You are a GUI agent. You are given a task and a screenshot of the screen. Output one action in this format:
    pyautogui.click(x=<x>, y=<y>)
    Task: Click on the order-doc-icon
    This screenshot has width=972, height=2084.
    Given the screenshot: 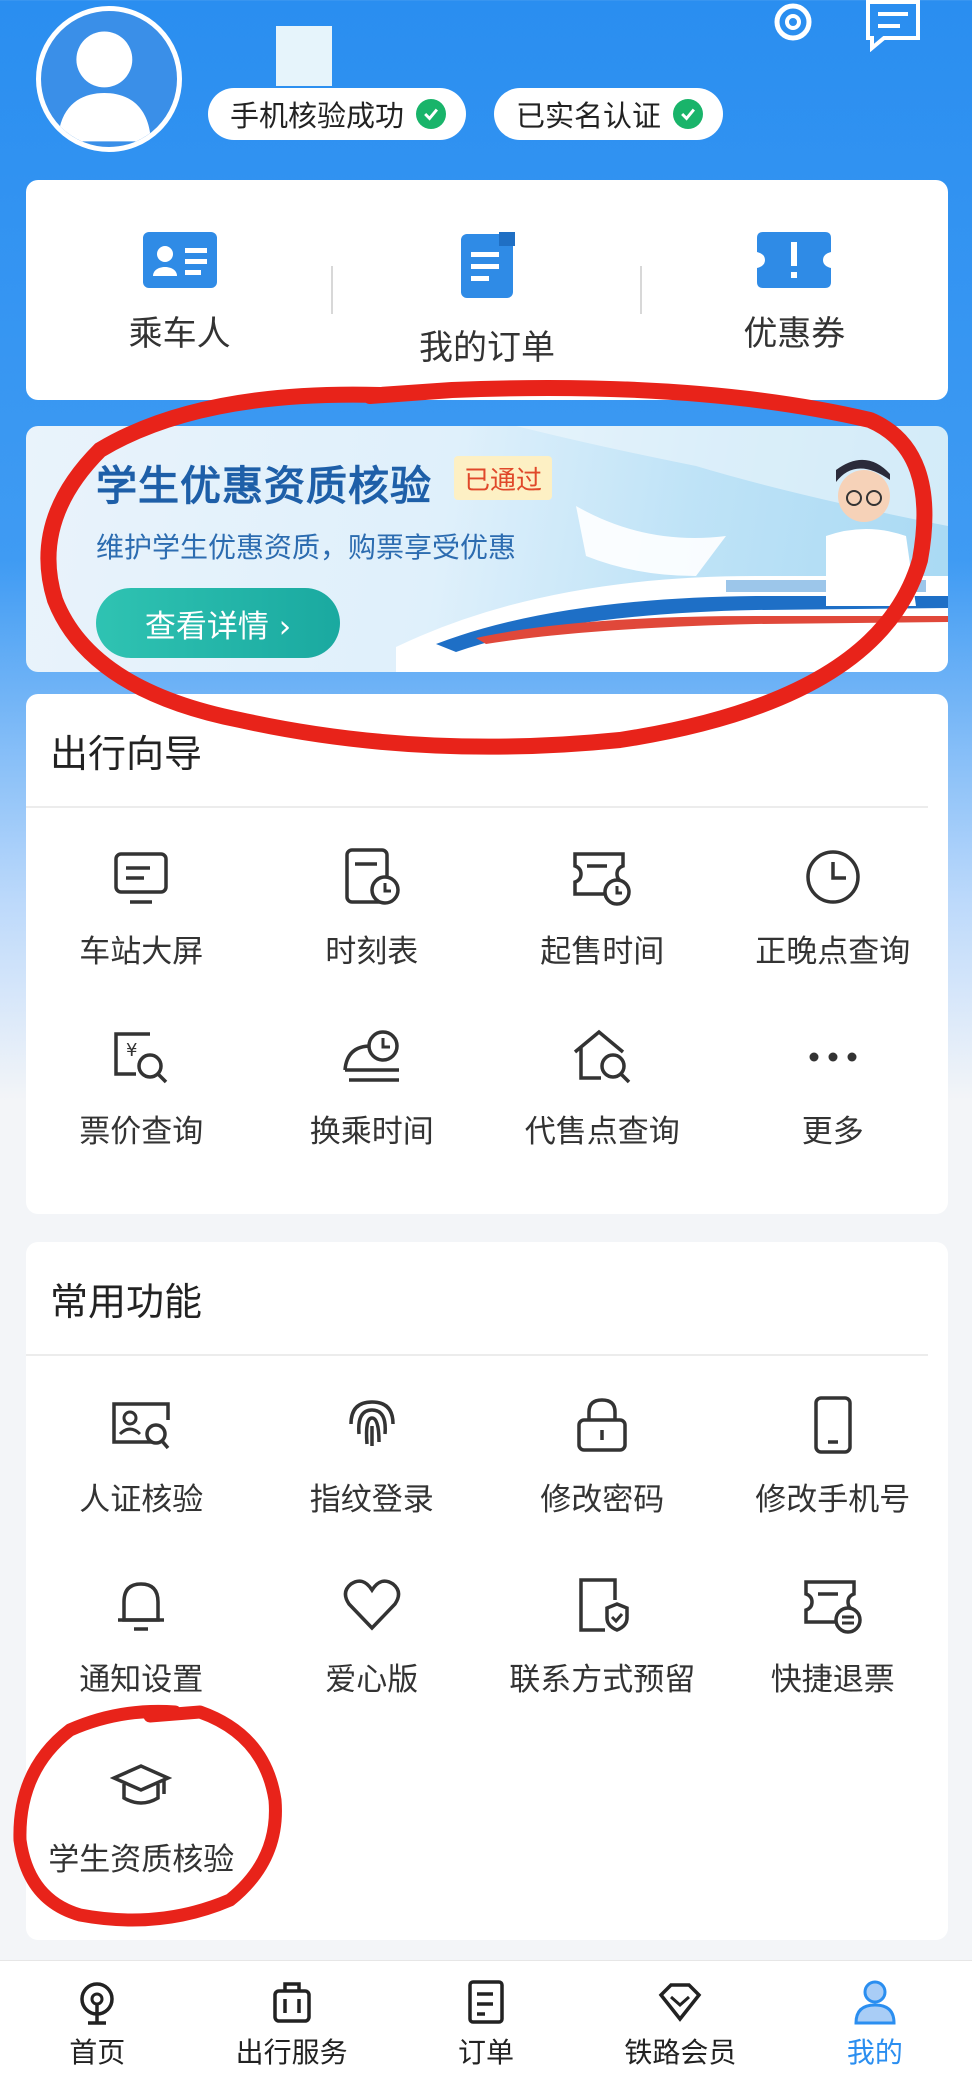 What is the action you would take?
    pyautogui.click(x=487, y=265)
    